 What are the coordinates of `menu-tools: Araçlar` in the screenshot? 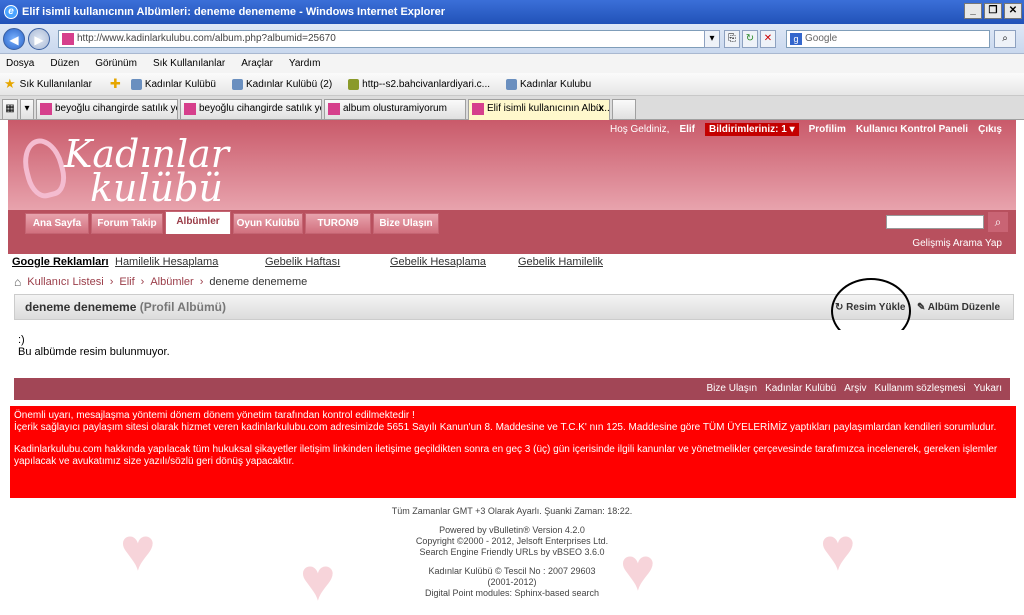 It's located at (257, 63).